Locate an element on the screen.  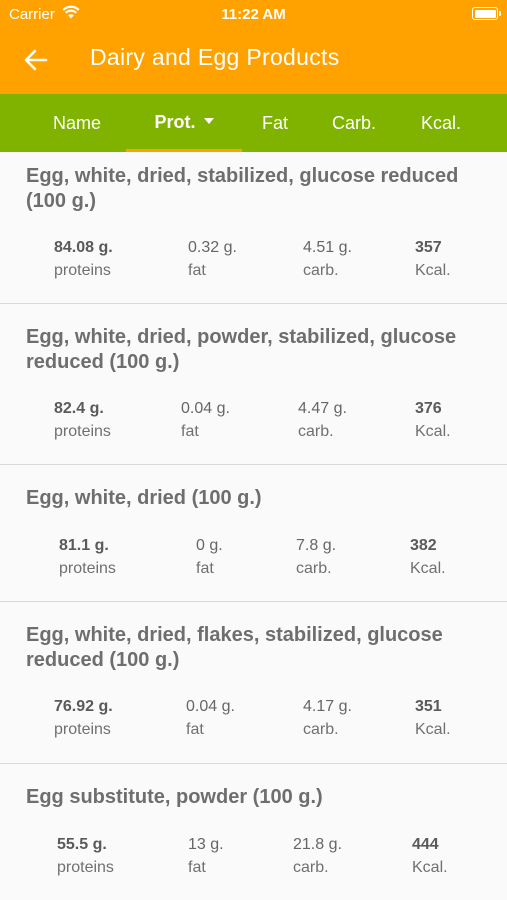
kcal-value: 444 is located at coordinates (425, 844).